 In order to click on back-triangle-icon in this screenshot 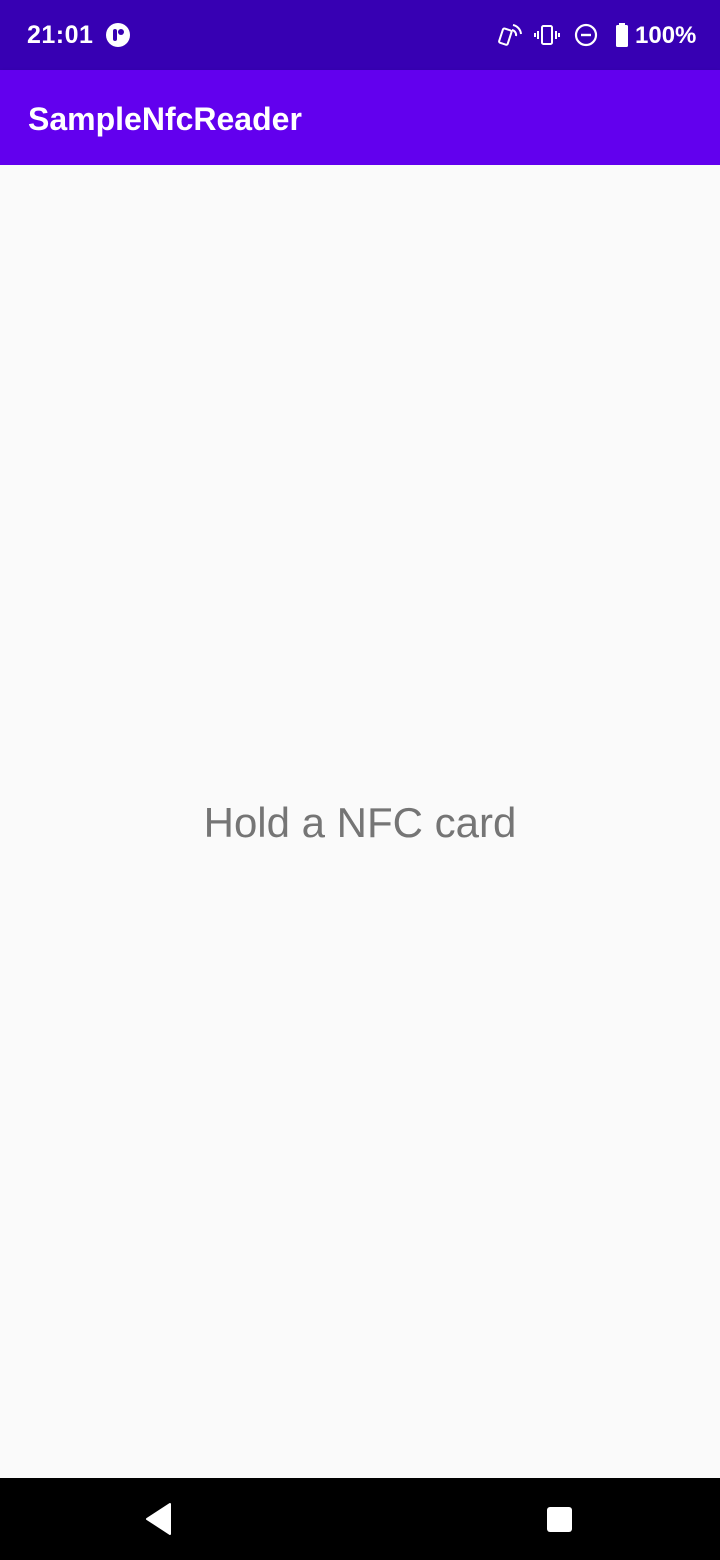, I will do `click(158, 1519)`.